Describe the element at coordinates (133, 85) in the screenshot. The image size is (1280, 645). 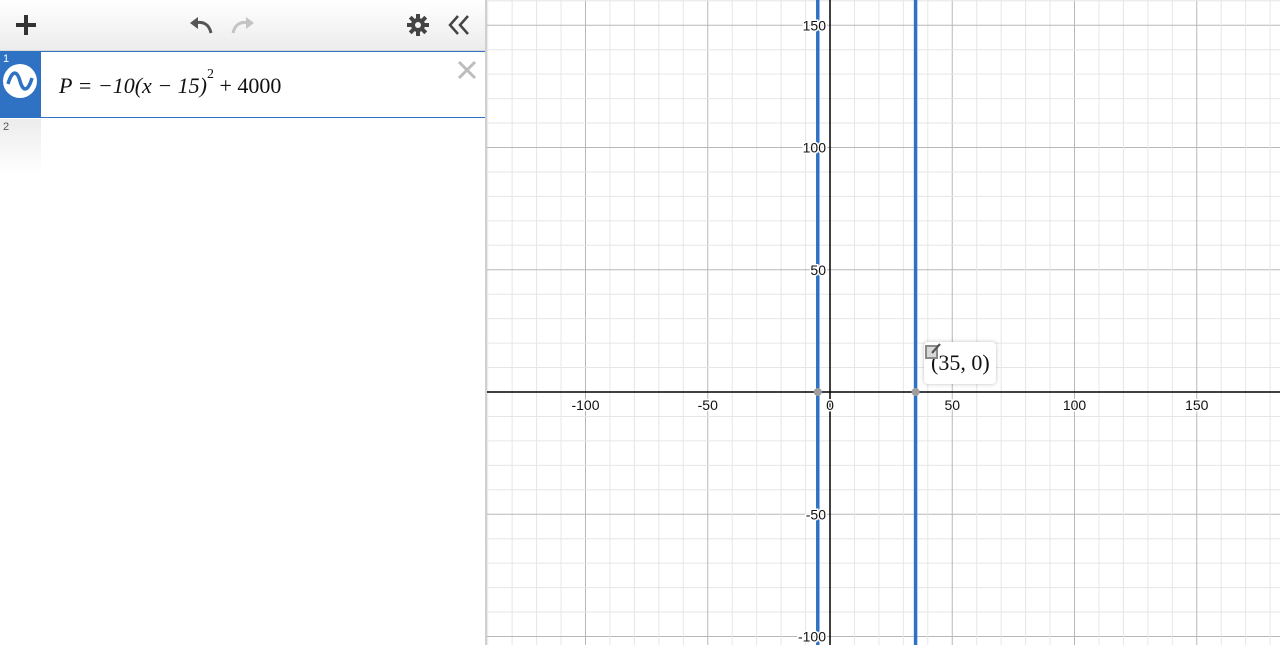
I see `expression-lhs: P = −10(x − 15)` at that location.